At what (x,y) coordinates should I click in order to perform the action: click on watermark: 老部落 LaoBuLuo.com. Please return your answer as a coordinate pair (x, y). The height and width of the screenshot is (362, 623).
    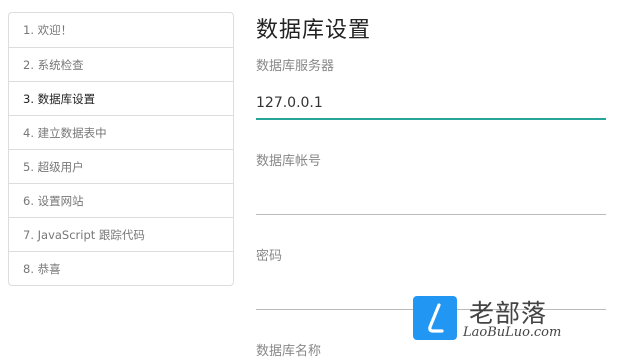
    Looking at the image, I should click on (513, 319).